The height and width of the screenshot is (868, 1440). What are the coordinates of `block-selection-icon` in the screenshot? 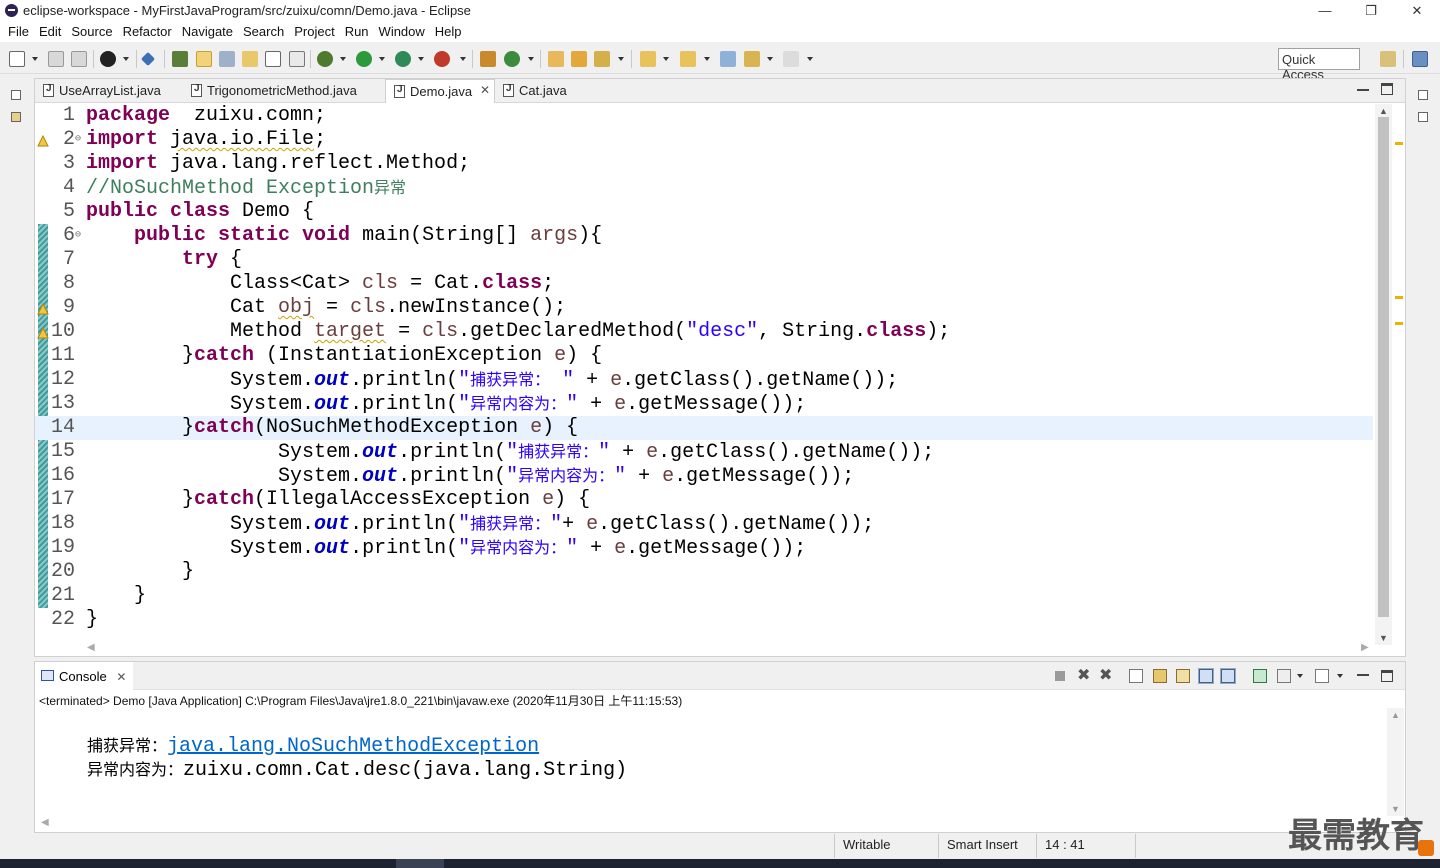 It's located at (250, 59).